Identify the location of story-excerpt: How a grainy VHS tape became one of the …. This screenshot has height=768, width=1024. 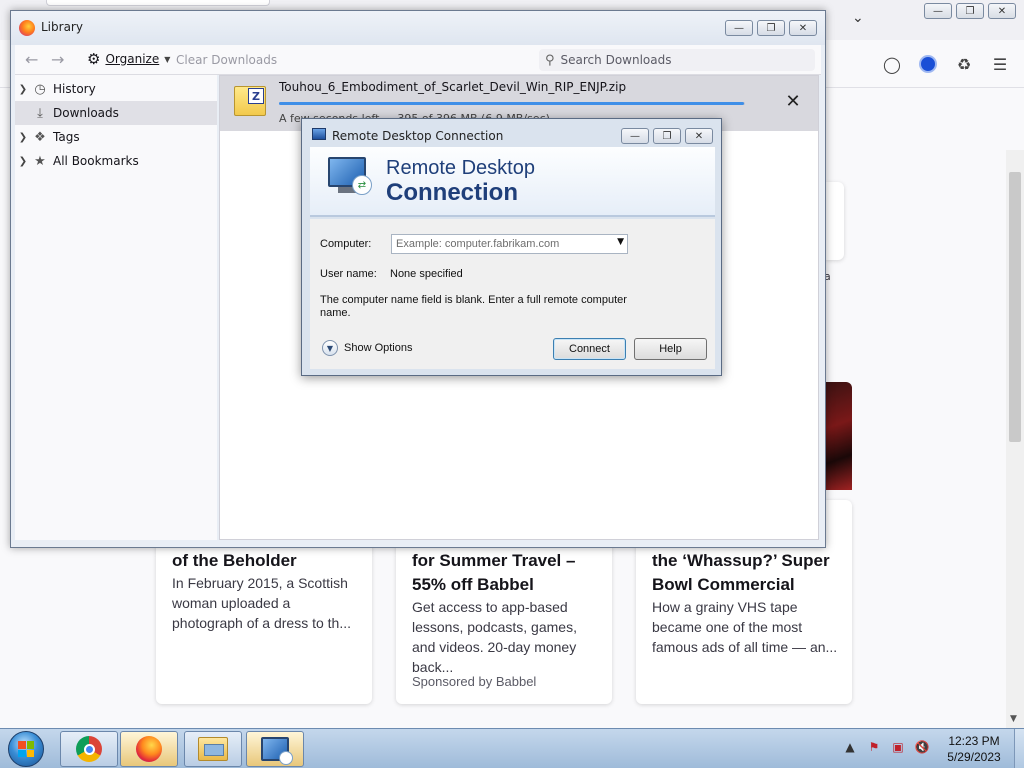
(745, 627).